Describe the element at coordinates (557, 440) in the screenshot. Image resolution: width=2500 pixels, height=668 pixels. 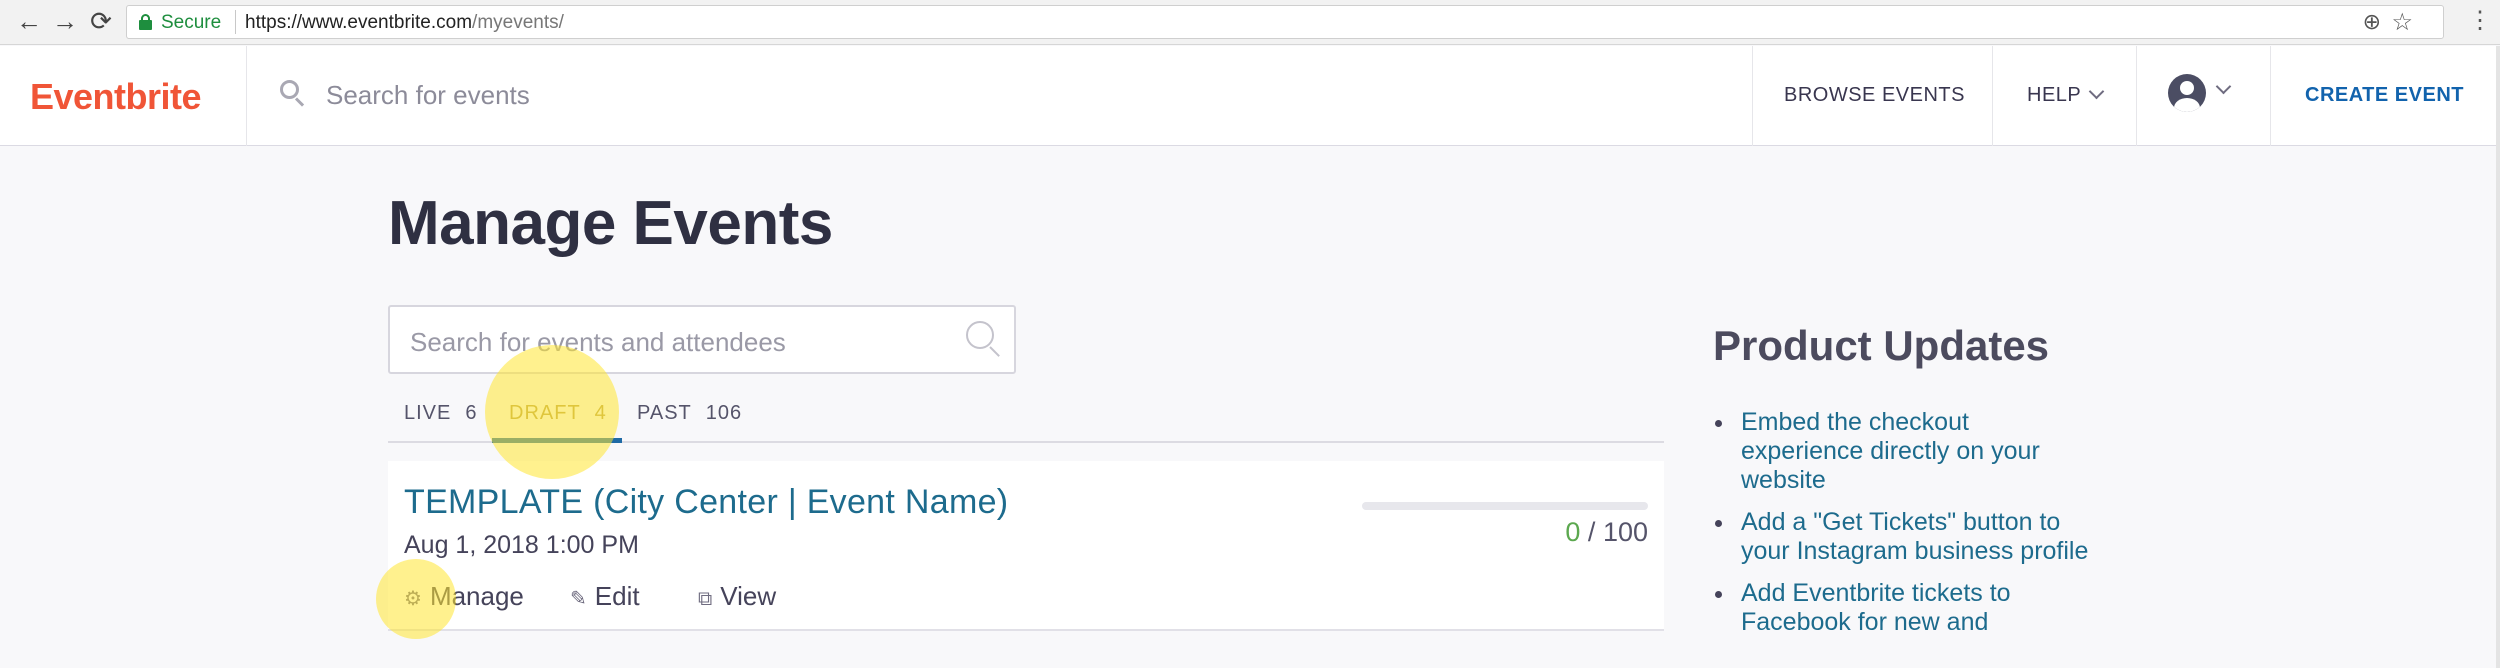
I see `active-tab-indicator` at that location.